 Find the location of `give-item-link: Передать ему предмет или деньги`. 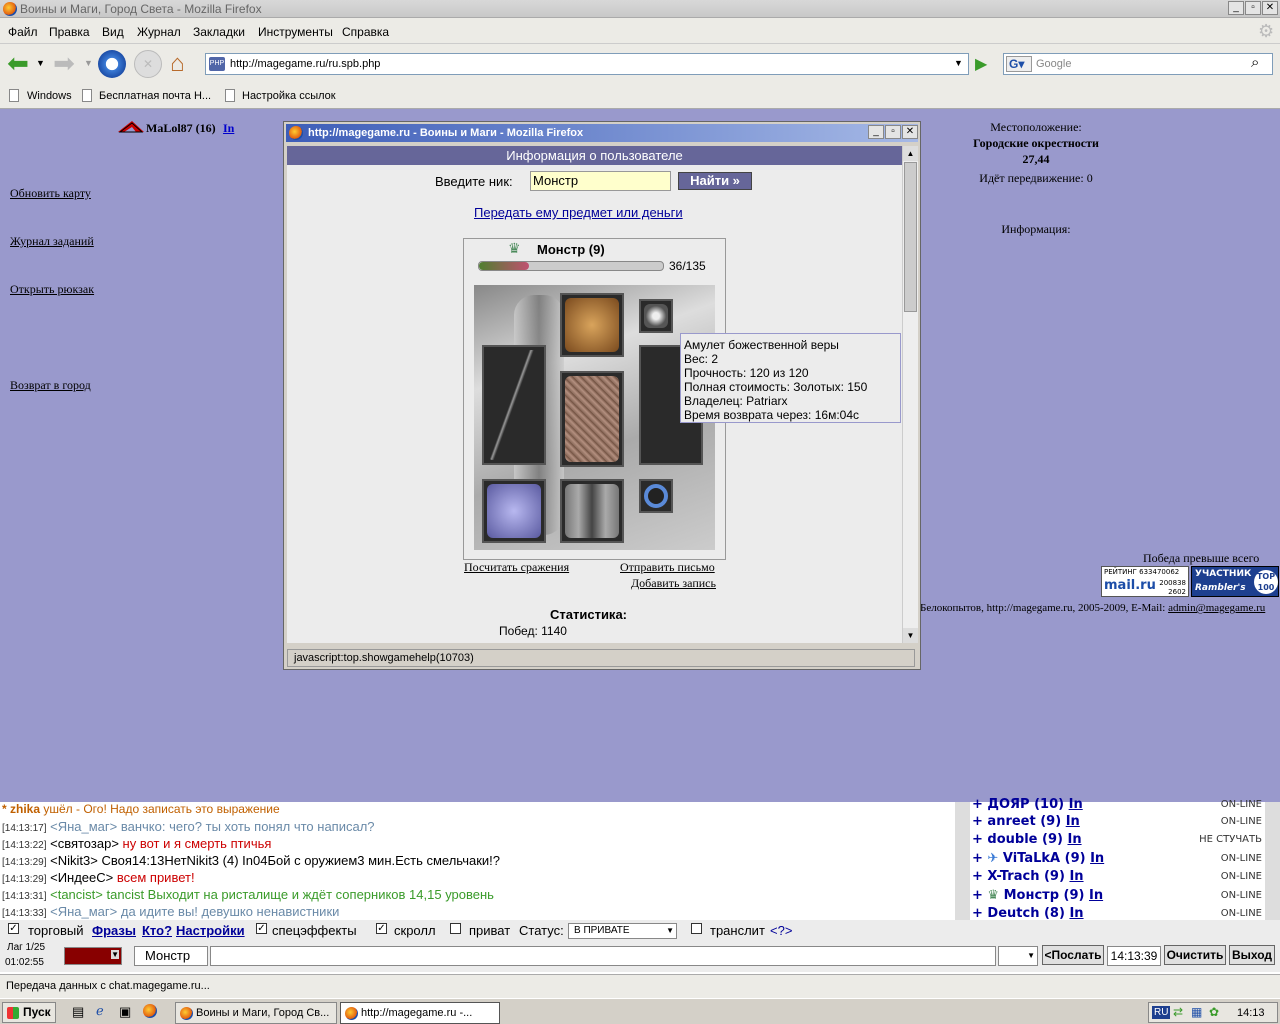

give-item-link: Передать ему предмет или деньги is located at coordinates (578, 212).